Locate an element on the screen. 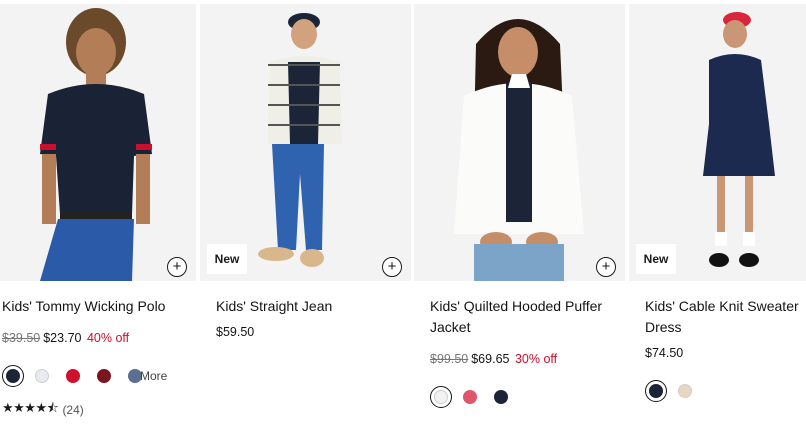  review-count: (24) is located at coordinates (73, 410).